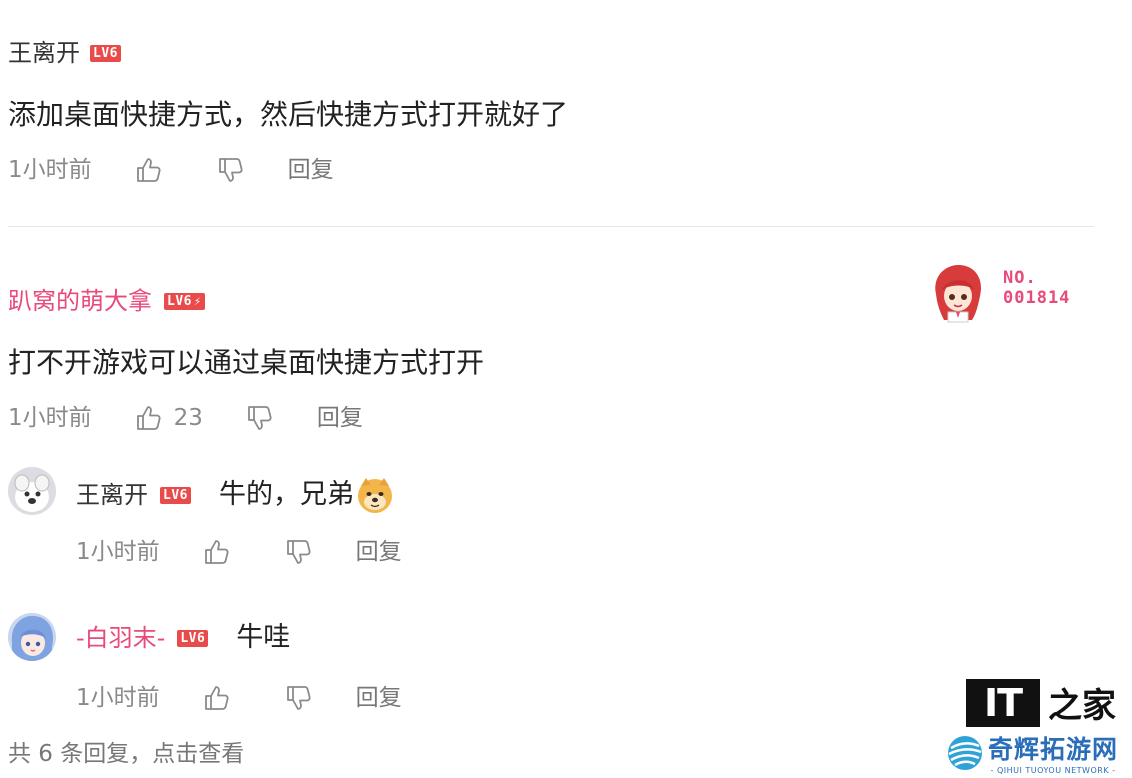 This screenshot has height=778, width=1132. What do you see at coordinates (179, 301) in the screenshot?
I see `level-badge-text: LV6` at bounding box center [179, 301].